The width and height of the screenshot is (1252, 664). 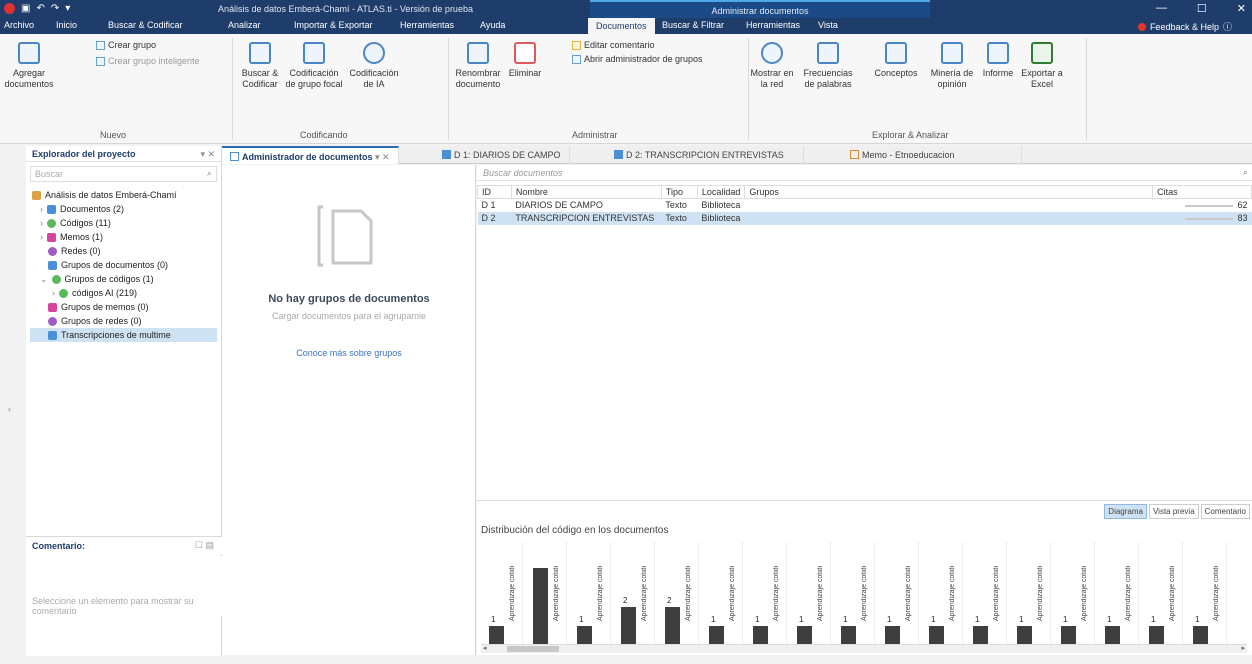 What do you see at coordinates (679, 192) in the screenshot?
I see `column-header-type: Tipo` at bounding box center [679, 192].